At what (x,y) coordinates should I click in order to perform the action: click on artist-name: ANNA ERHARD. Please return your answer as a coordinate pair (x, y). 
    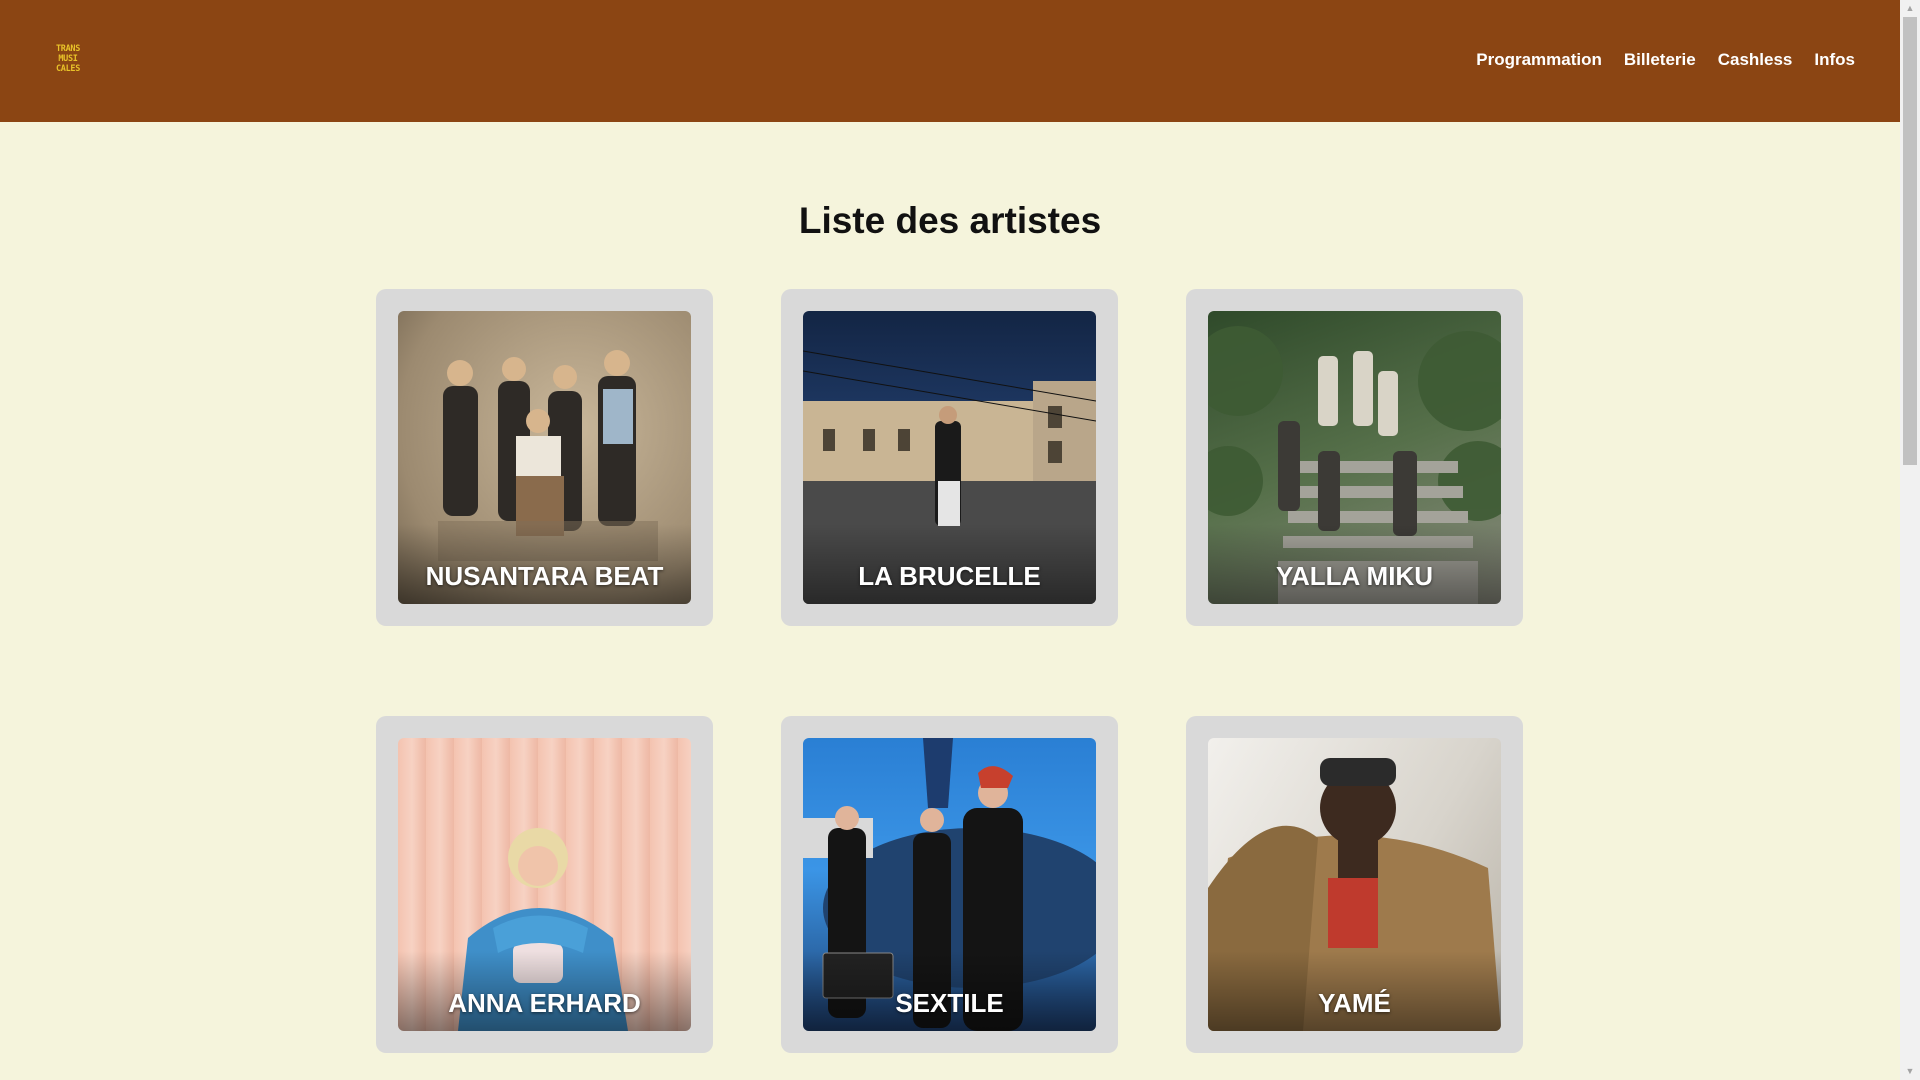
    Looking at the image, I should click on (544, 1003).